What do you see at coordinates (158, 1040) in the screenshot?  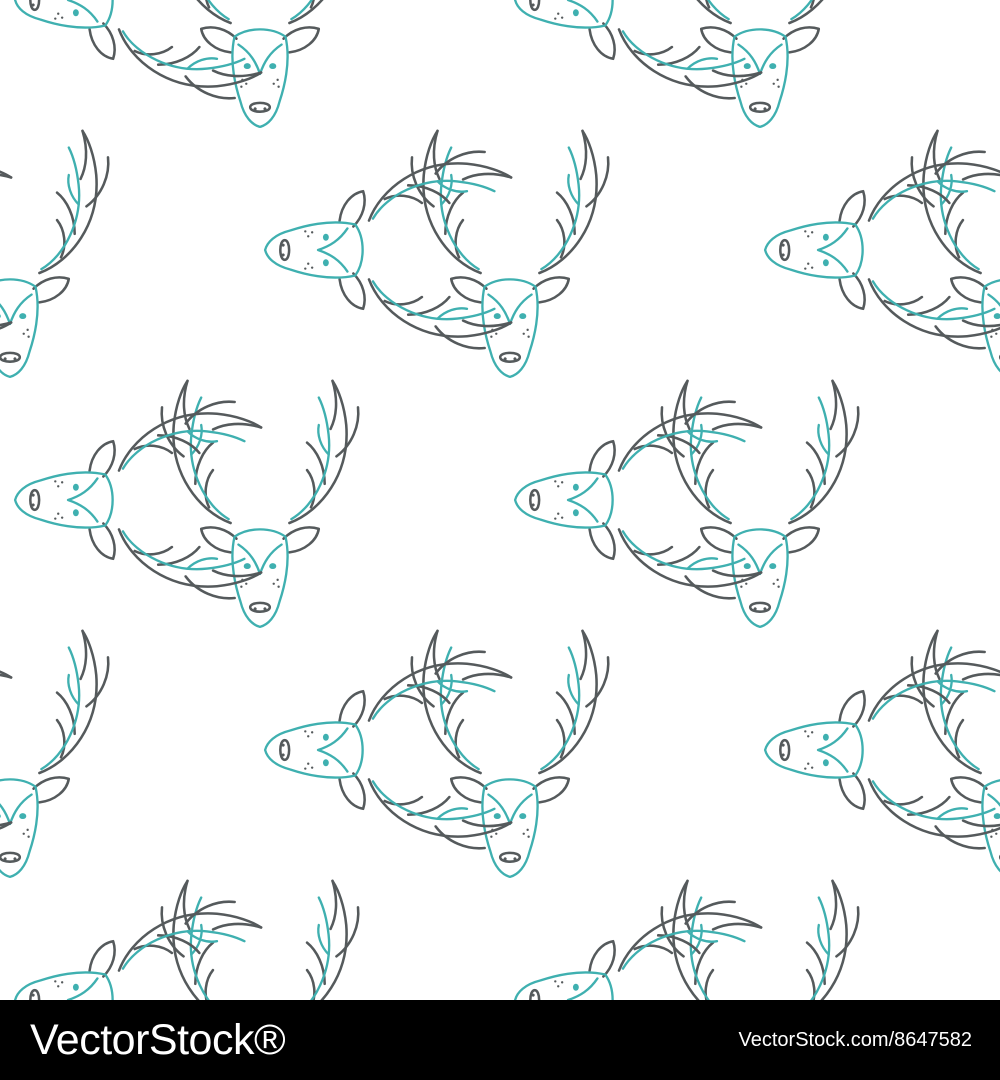 I see `vectorstock-logo: VectorStock®` at bounding box center [158, 1040].